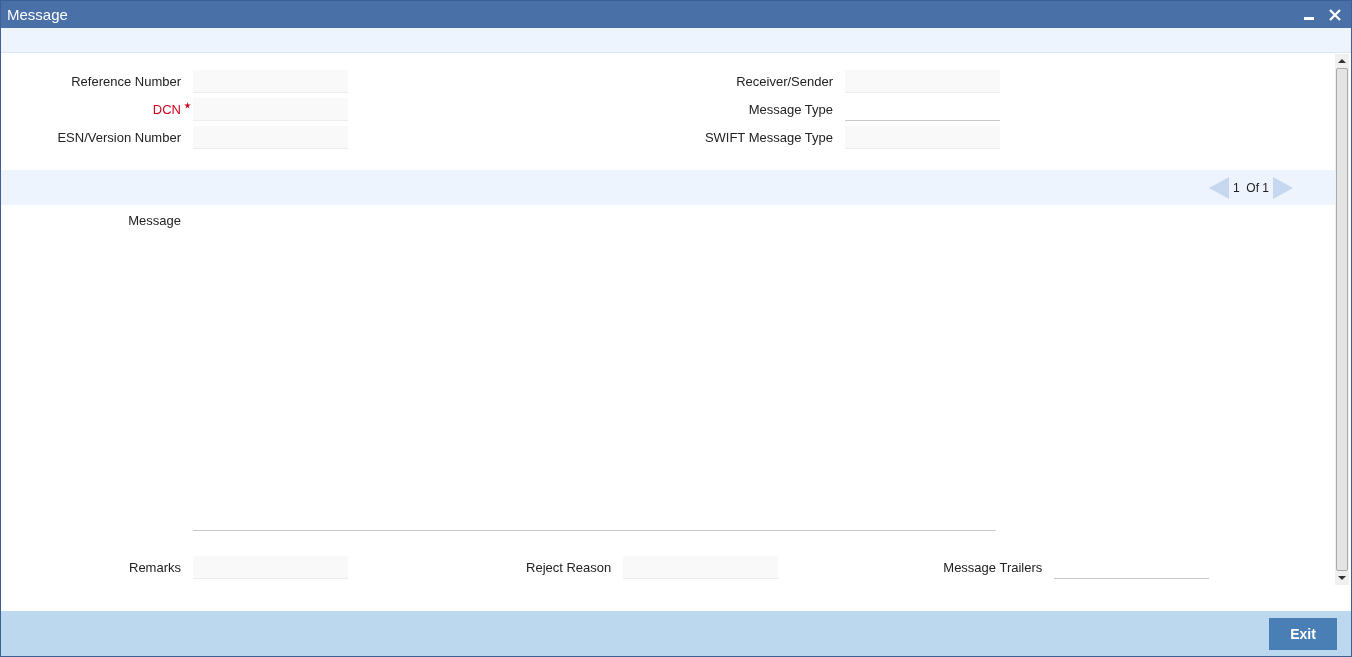 The width and height of the screenshot is (1352, 657). I want to click on window-title: Message, so click(37, 14).